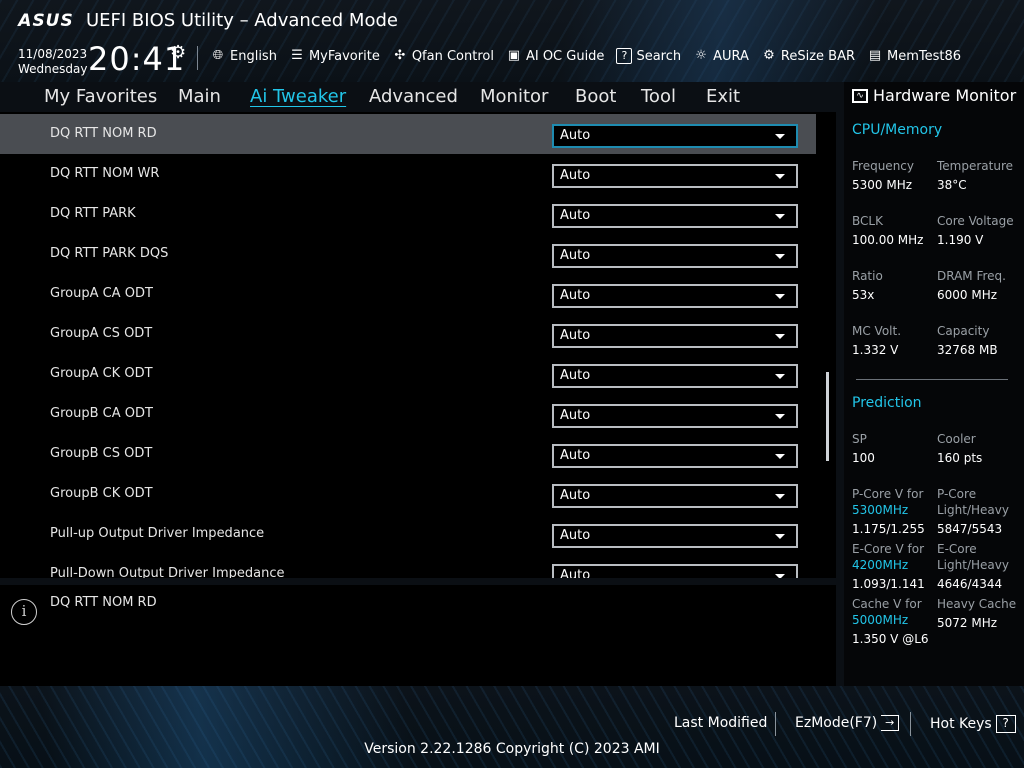 The width and height of the screenshot is (1024, 768). Describe the element at coordinates (723, 96) in the screenshot. I see `tab-exit: Exit` at that location.